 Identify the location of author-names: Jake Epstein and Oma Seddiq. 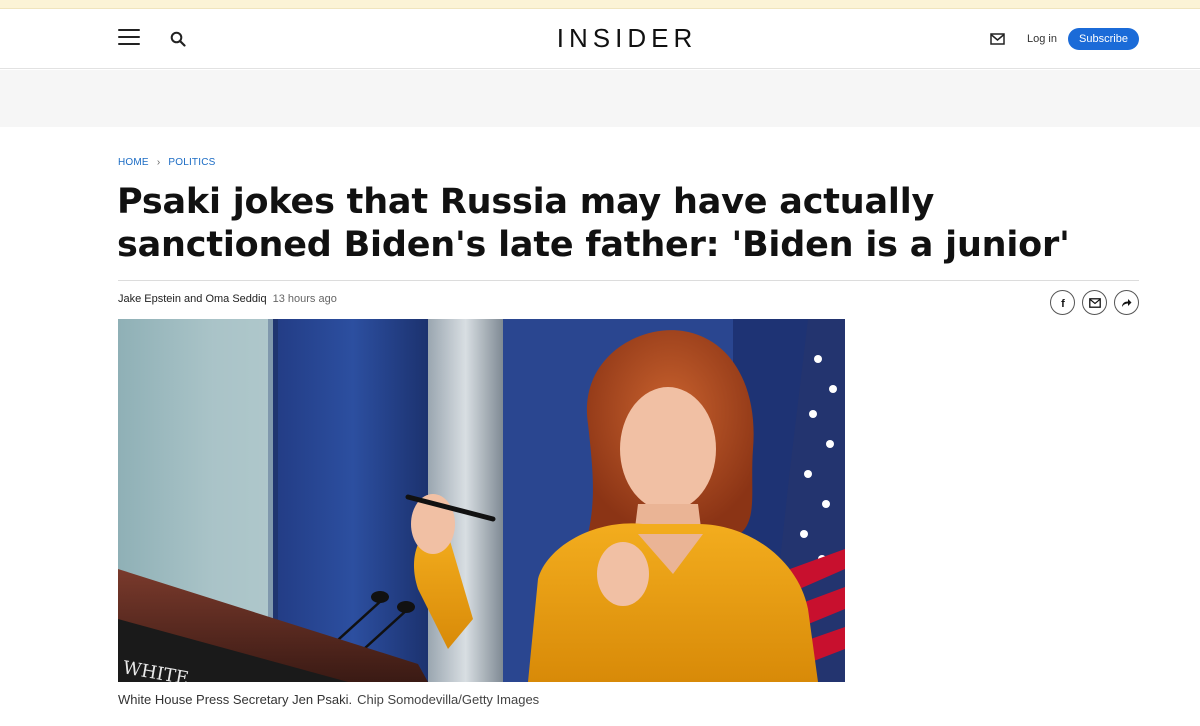
(192, 299).